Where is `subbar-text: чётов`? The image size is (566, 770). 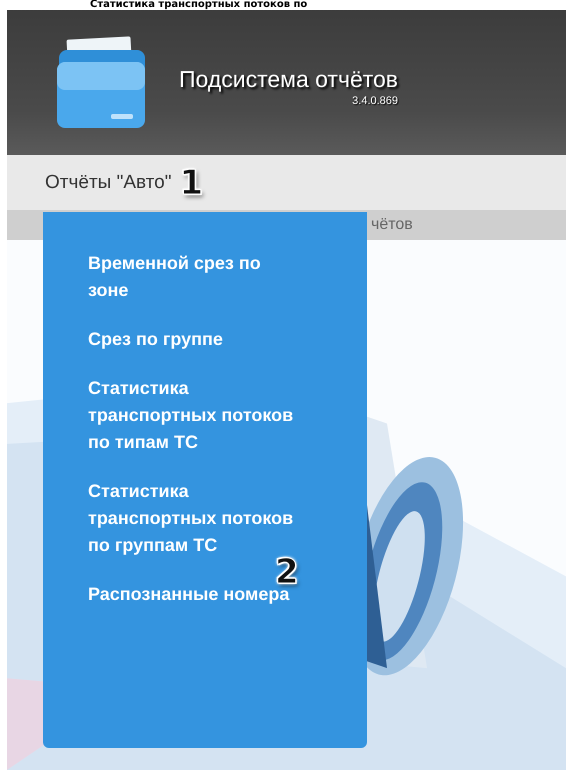
subbar-text: чётов is located at coordinates (392, 225).